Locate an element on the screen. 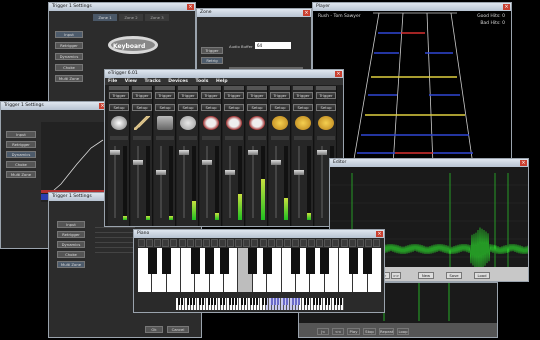  sticks-icon is located at coordinates (142, 123).